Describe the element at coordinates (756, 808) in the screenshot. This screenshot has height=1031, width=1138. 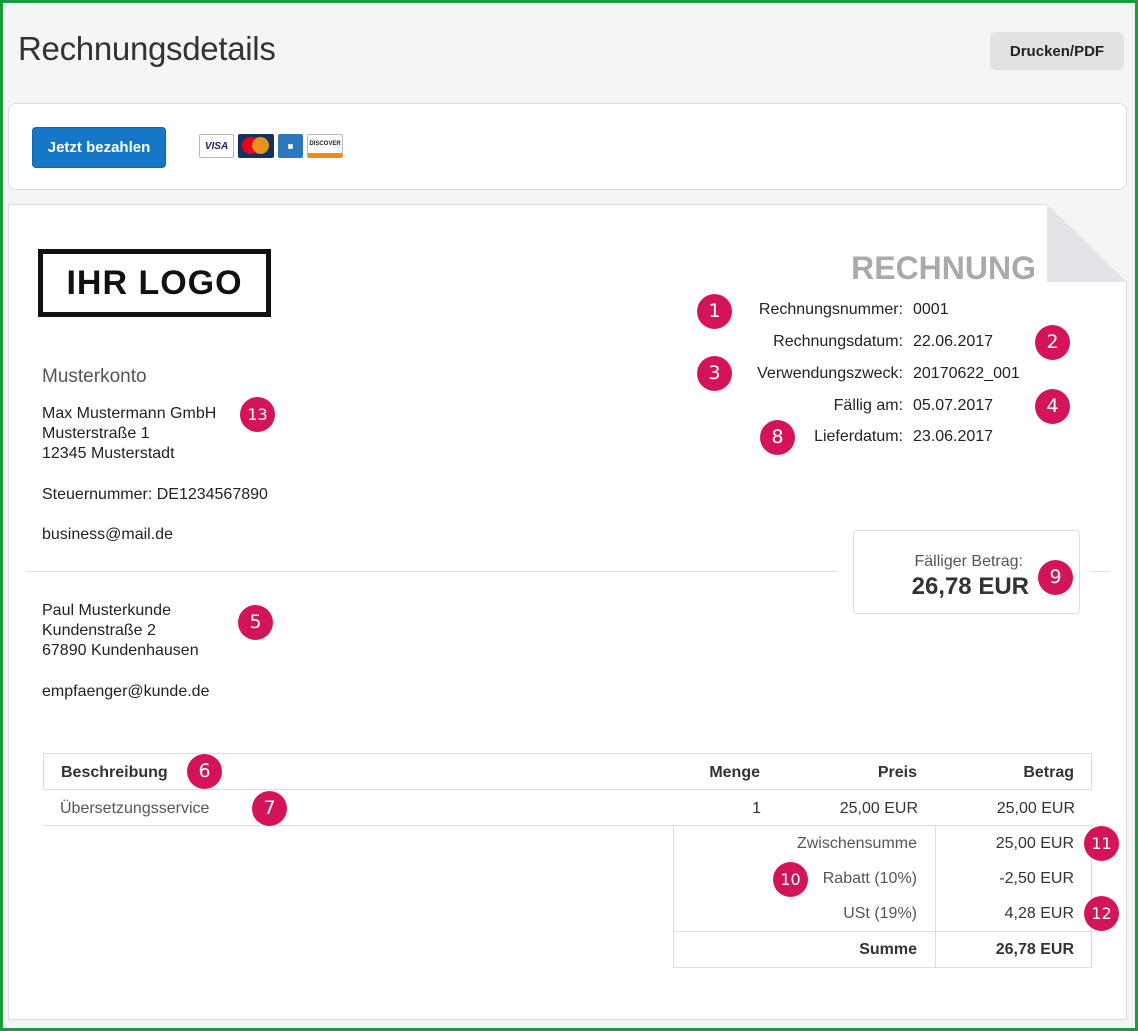
I see `row-quantity: 1` at that location.